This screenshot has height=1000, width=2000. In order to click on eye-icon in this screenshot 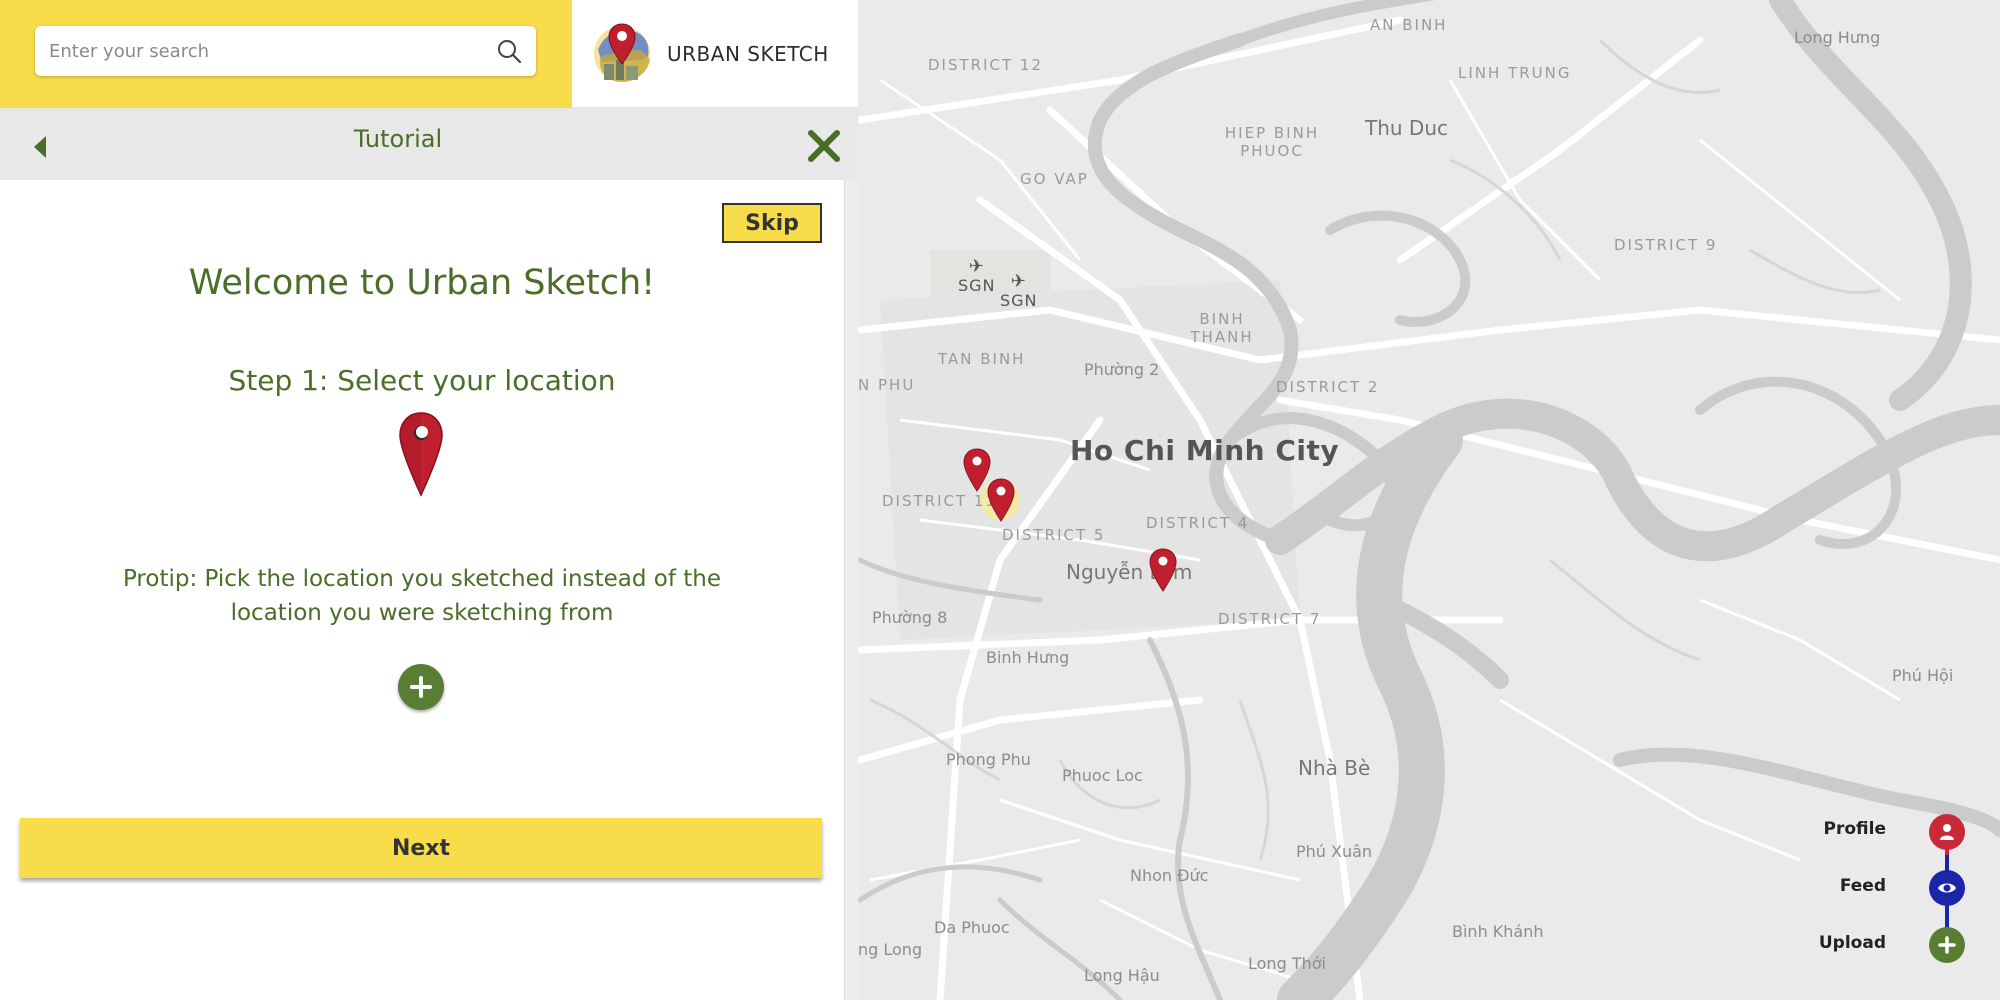, I will do `click(1947, 888)`.